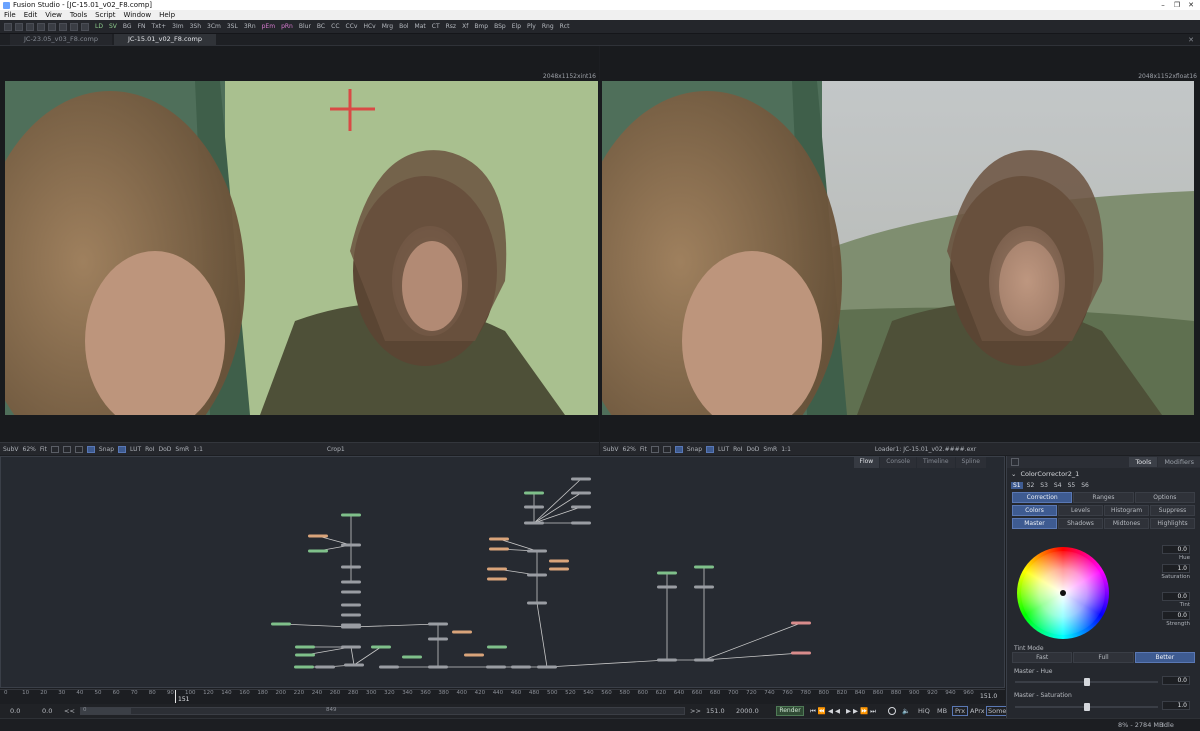 Image resolution: width=1200 pixels, height=731 pixels. Describe the element at coordinates (1086, 707) in the screenshot. I see `master-saturation-slider` at that location.